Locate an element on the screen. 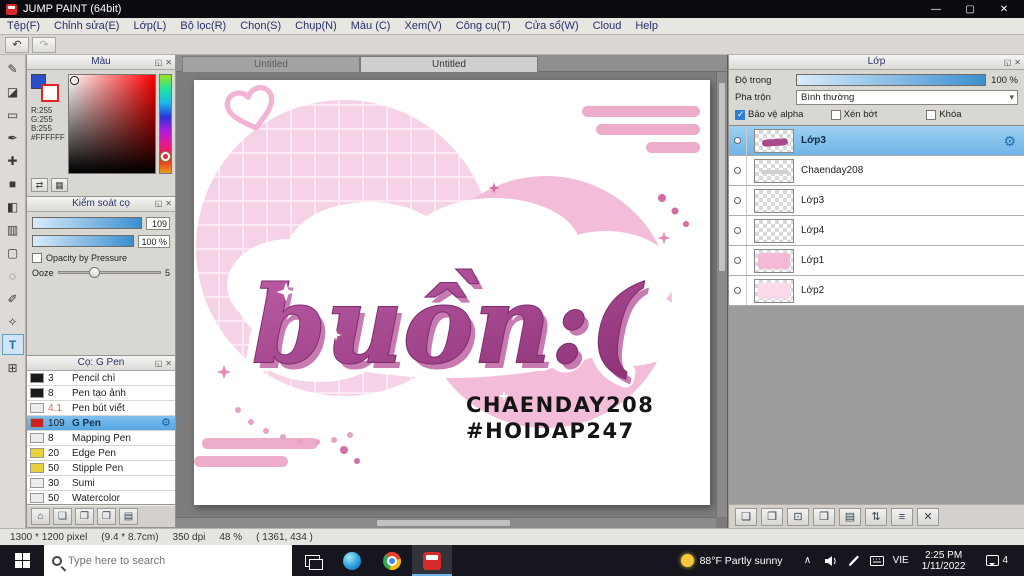  sv-marker is located at coordinates (74, 80).